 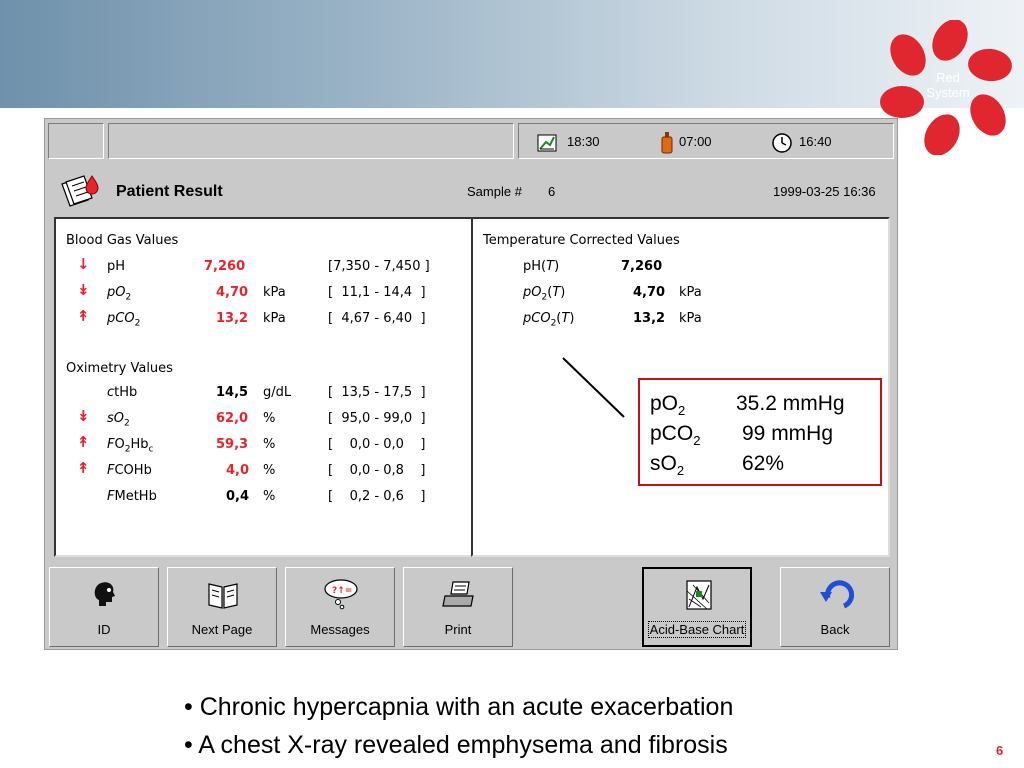 I want to click on print-button: Print, so click(x=458, y=607).